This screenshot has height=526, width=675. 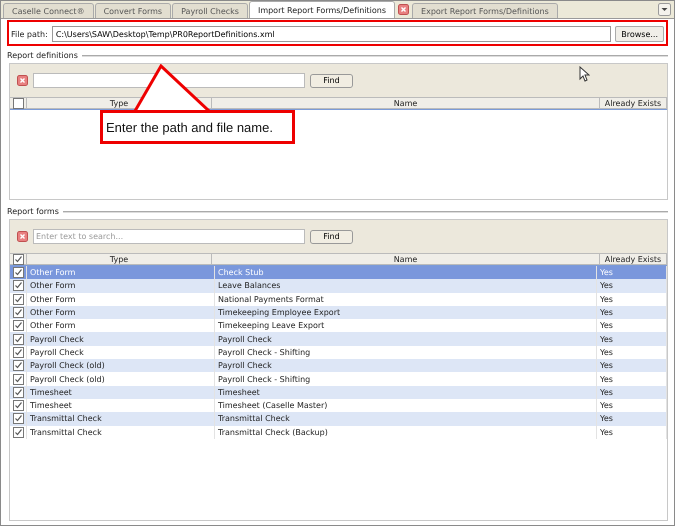 I want to click on table-row: Timesheet Timesheet Yes, so click(x=338, y=392).